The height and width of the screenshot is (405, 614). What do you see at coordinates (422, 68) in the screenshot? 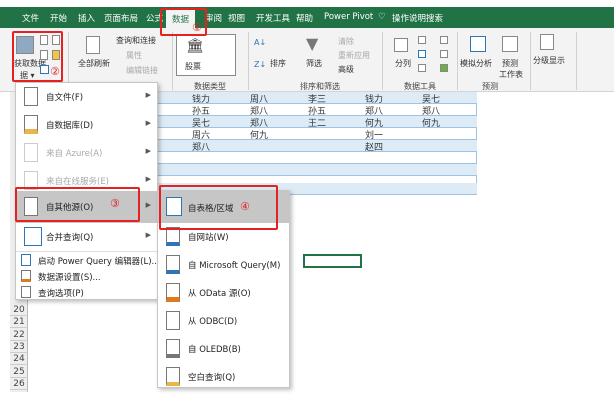
I see `data-validation-icon` at bounding box center [422, 68].